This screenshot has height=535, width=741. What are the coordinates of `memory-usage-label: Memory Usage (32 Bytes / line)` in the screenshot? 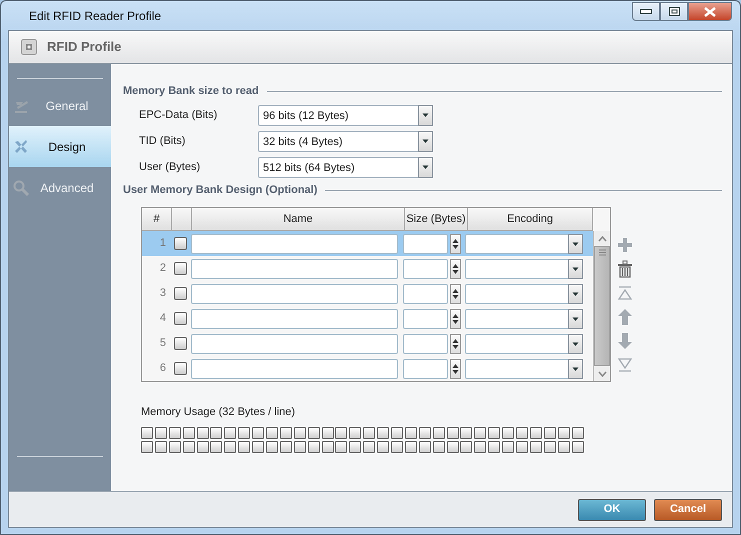 It's located at (218, 412).